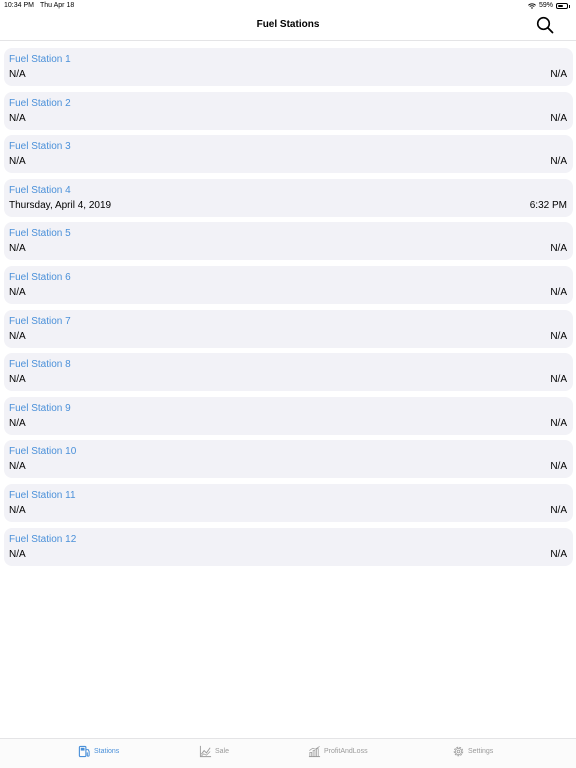  What do you see at coordinates (84, 751) in the screenshot?
I see `fuel-pump-icon` at bounding box center [84, 751].